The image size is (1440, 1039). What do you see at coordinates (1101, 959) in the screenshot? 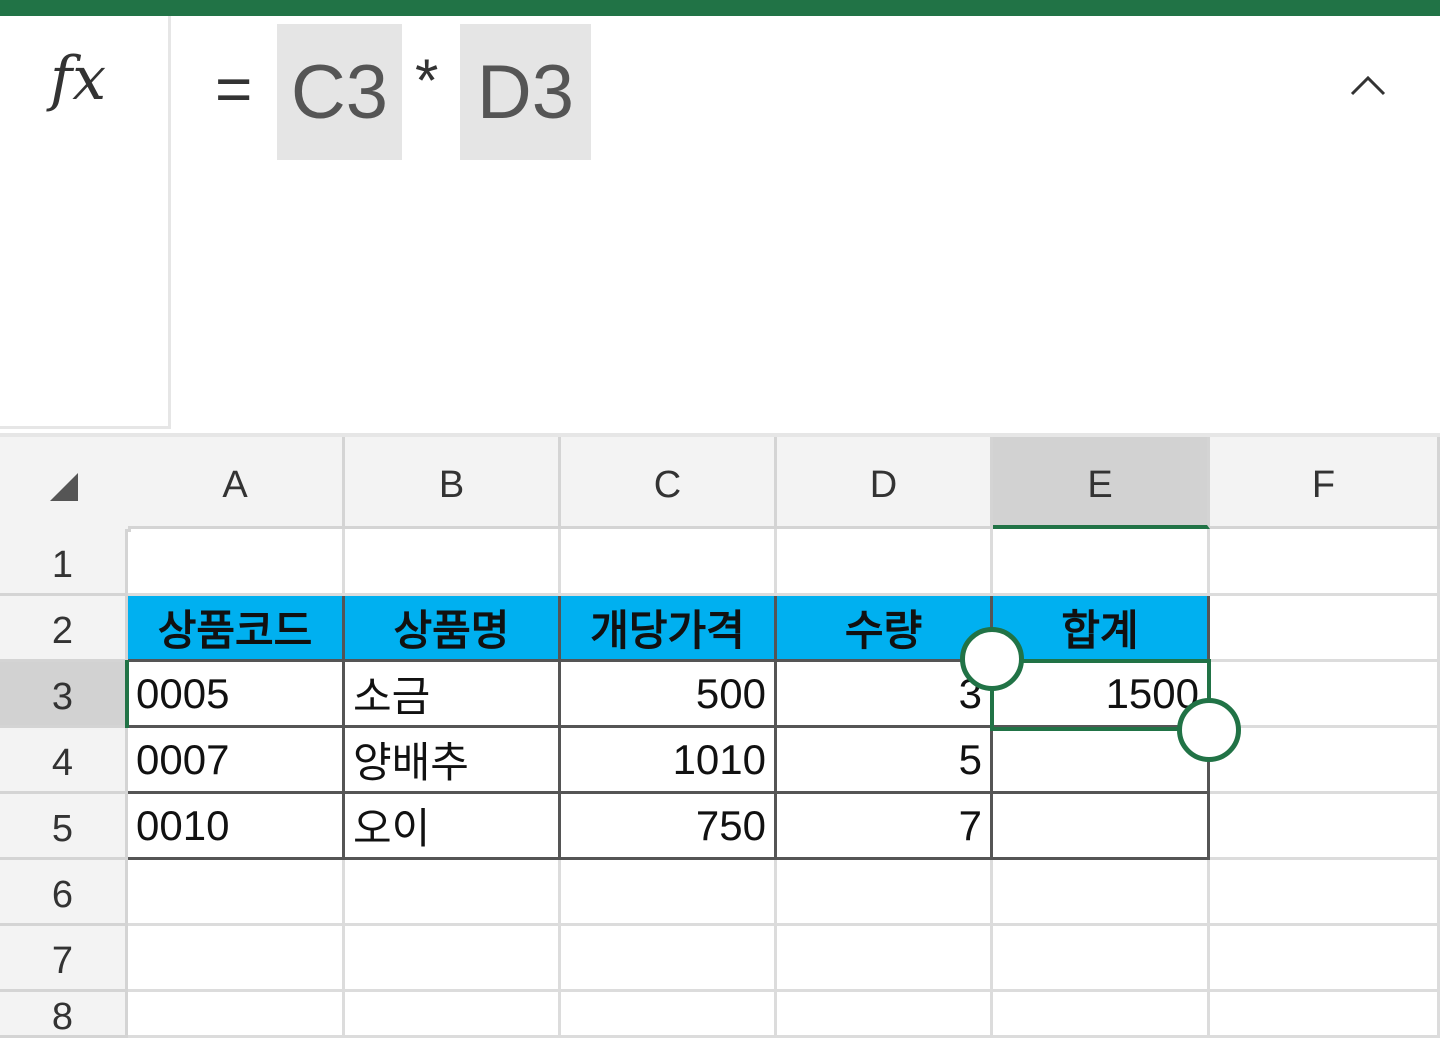
I see `cell-e7` at bounding box center [1101, 959].